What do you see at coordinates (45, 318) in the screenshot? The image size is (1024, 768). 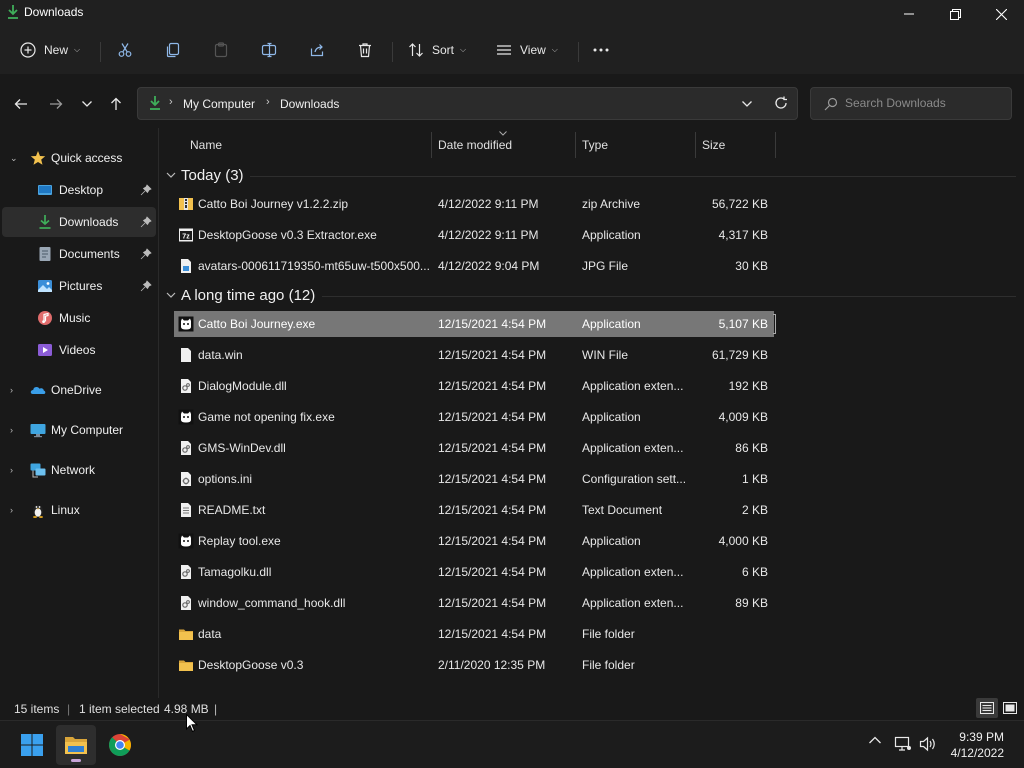 I see `music-icon` at bounding box center [45, 318].